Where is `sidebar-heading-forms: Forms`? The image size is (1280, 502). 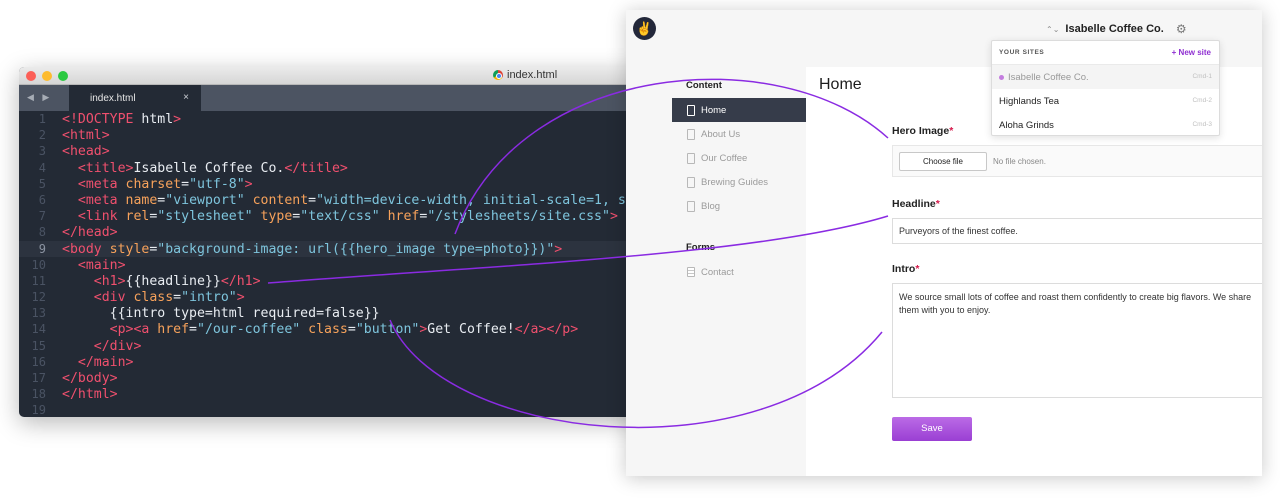
sidebar-heading-forms: Forms is located at coordinates (701, 247).